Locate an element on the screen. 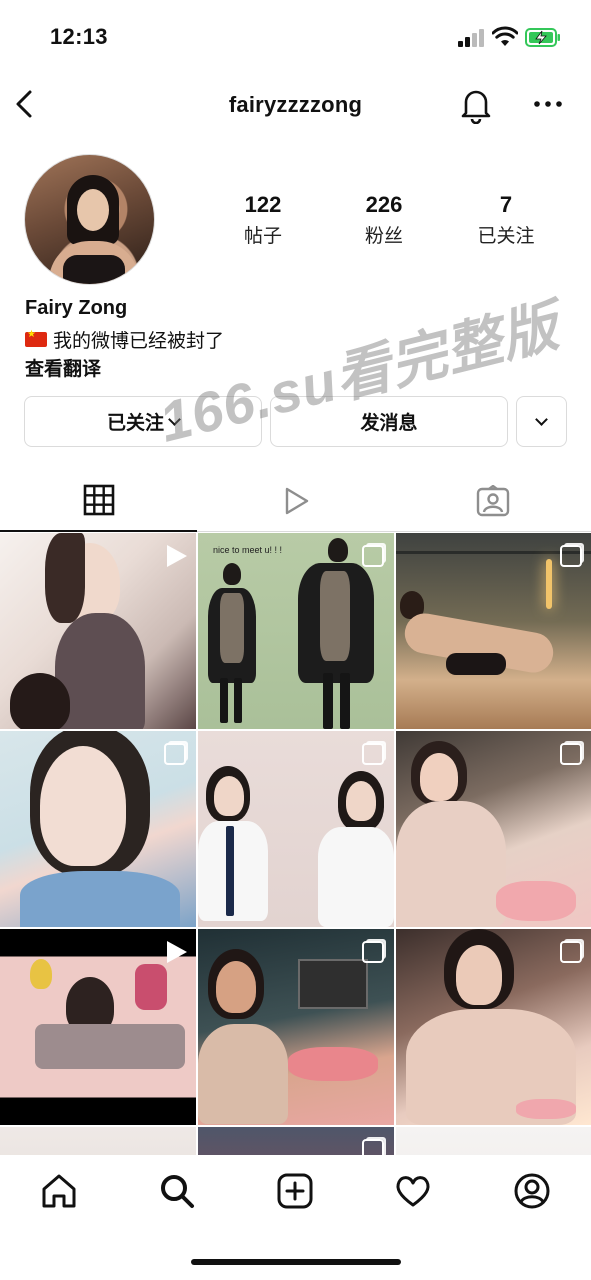  stat-value: 226 is located at coordinates (384, 204).